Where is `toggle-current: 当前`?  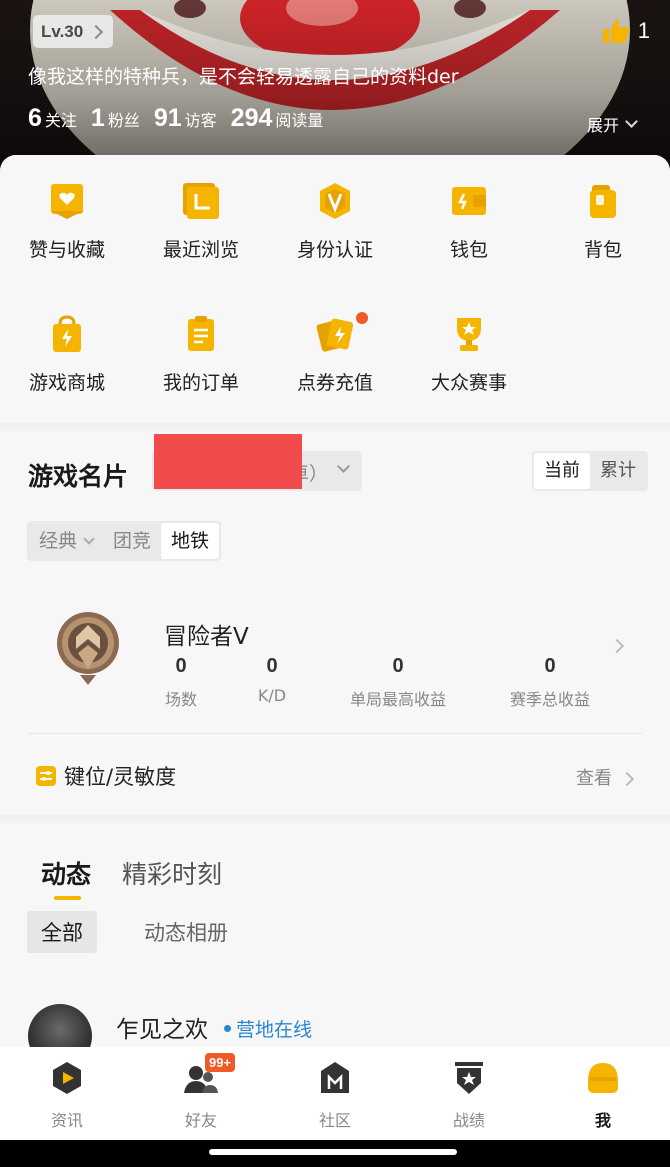
toggle-current: 当前 is located at coordinates (562, 471).